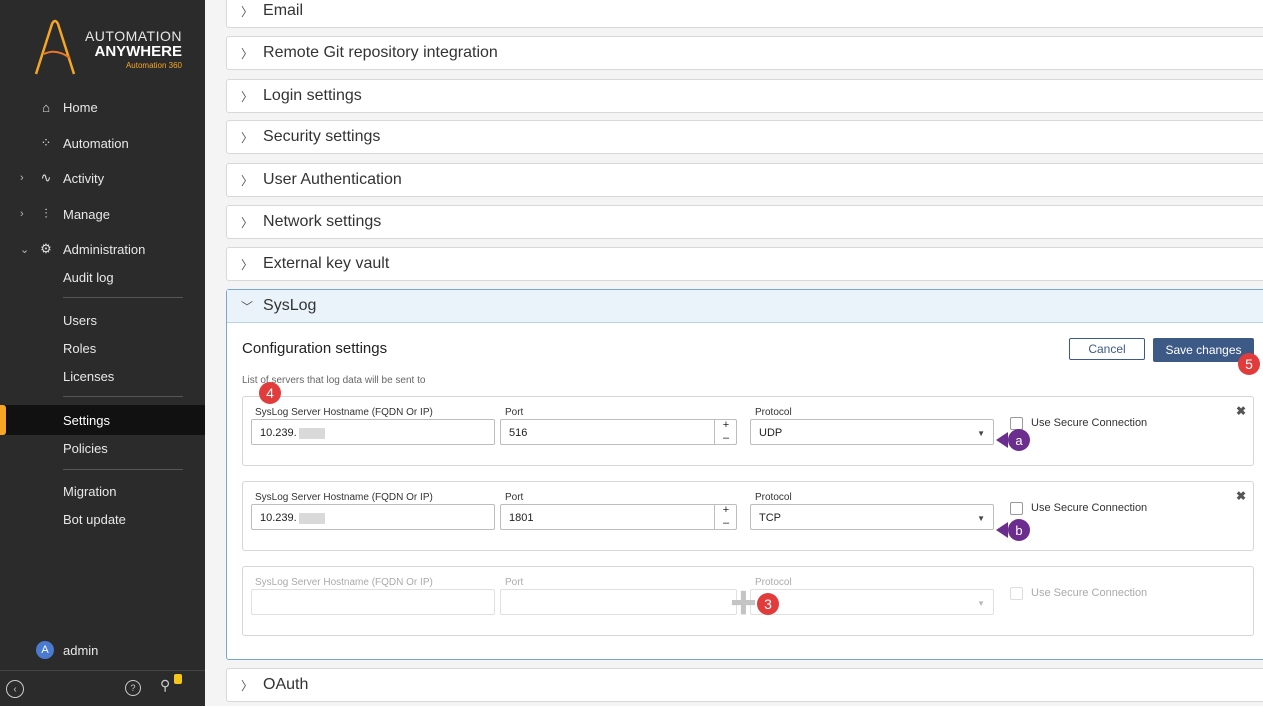 Image resolution: width=1263 pixels, height=707 pixels. I want to click on location-pin-icon: ⚲, so click(165, 685).